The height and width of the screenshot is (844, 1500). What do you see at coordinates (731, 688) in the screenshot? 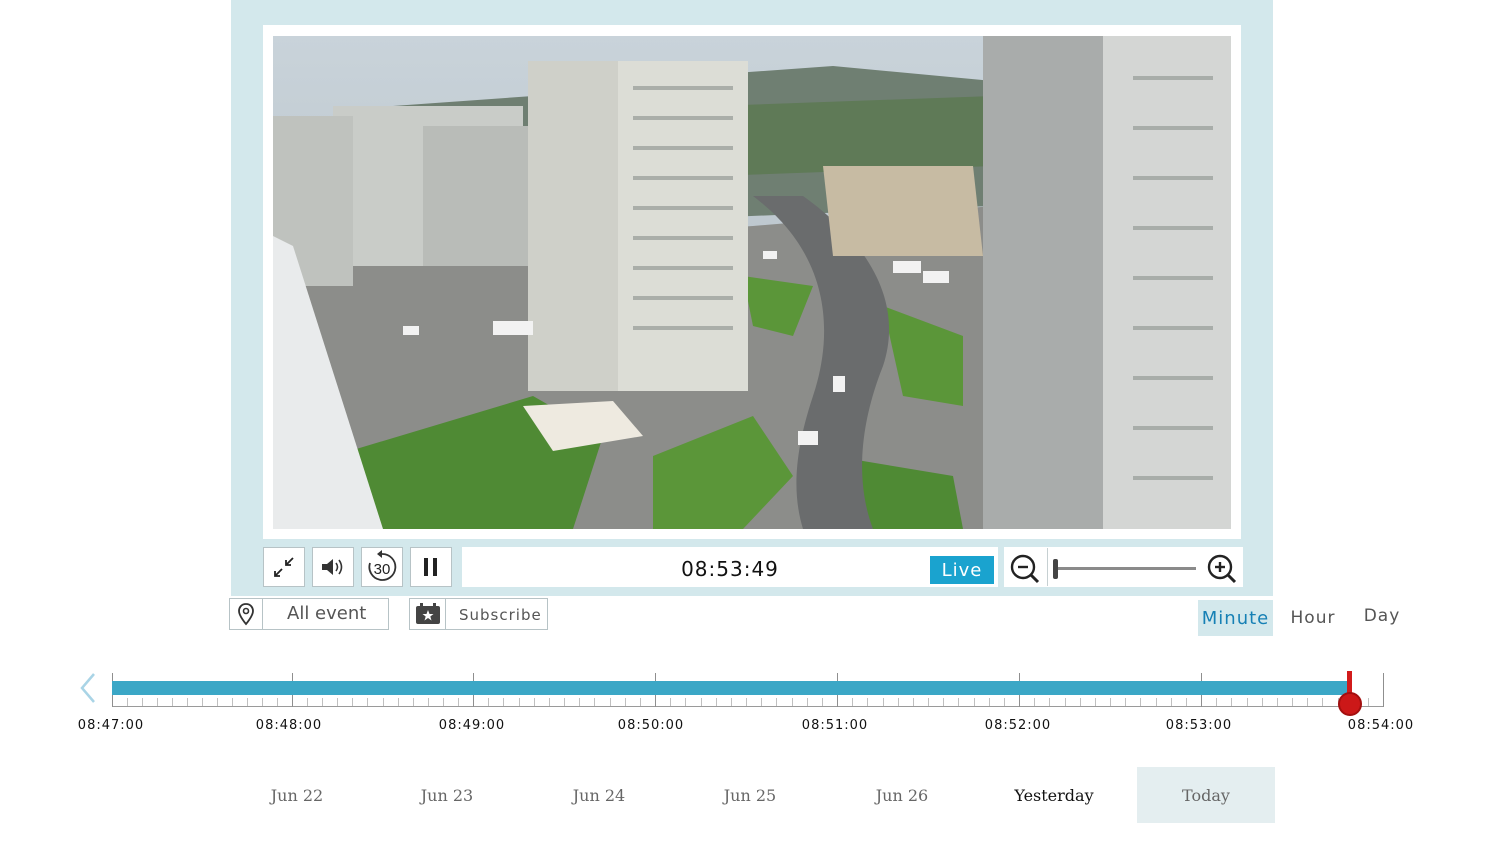
I see `timeline-recording-bar` at bounding box center [731, 688].